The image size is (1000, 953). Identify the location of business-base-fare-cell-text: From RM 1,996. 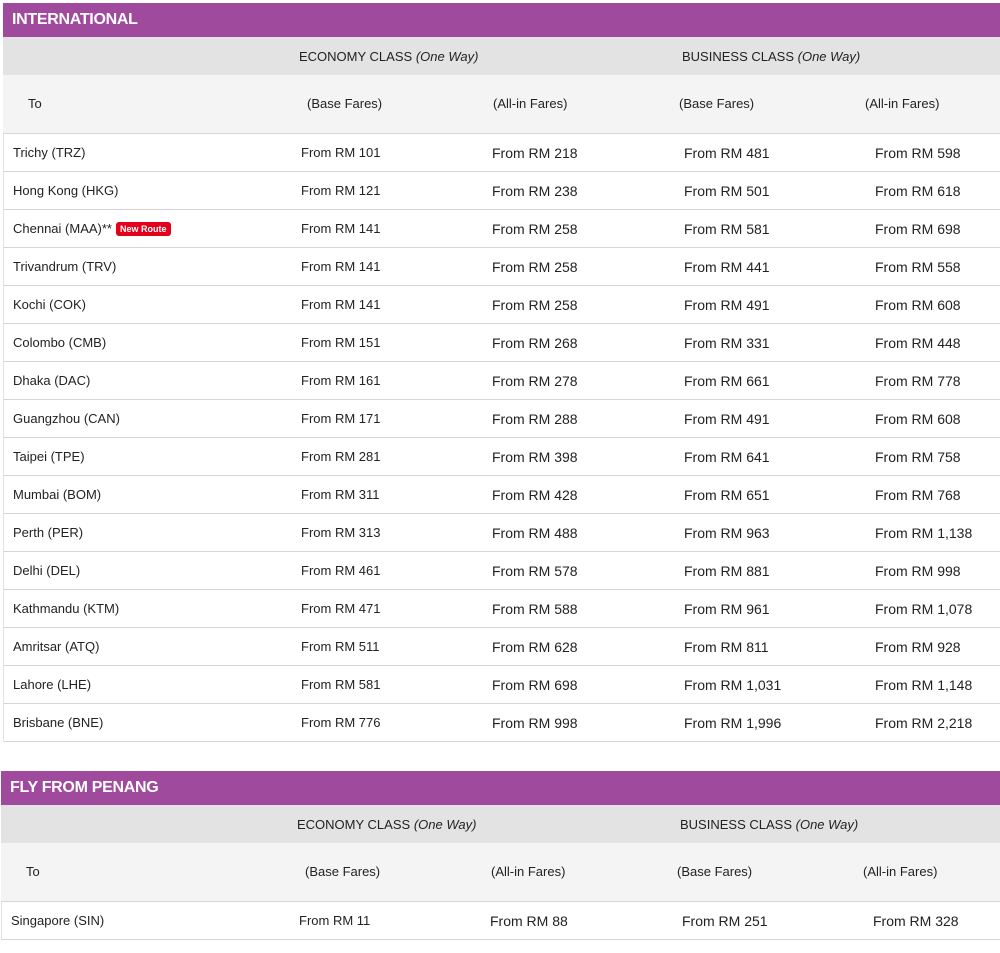
(733, 723).